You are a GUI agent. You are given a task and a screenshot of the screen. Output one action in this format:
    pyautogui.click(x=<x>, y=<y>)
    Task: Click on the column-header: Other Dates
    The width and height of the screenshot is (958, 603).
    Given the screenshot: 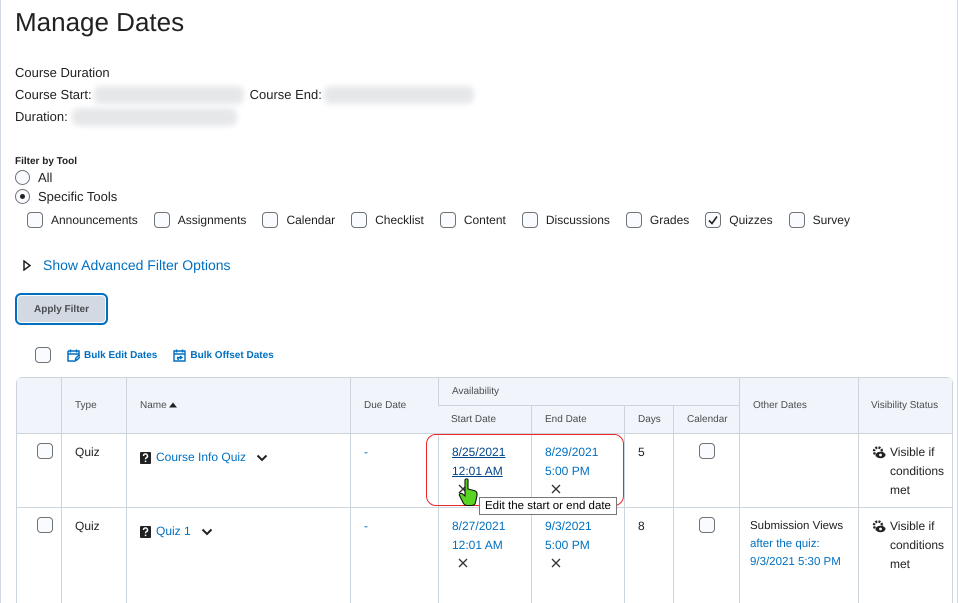 What is the action you would take?
    pyautogui.click(x=780, y=405)
    